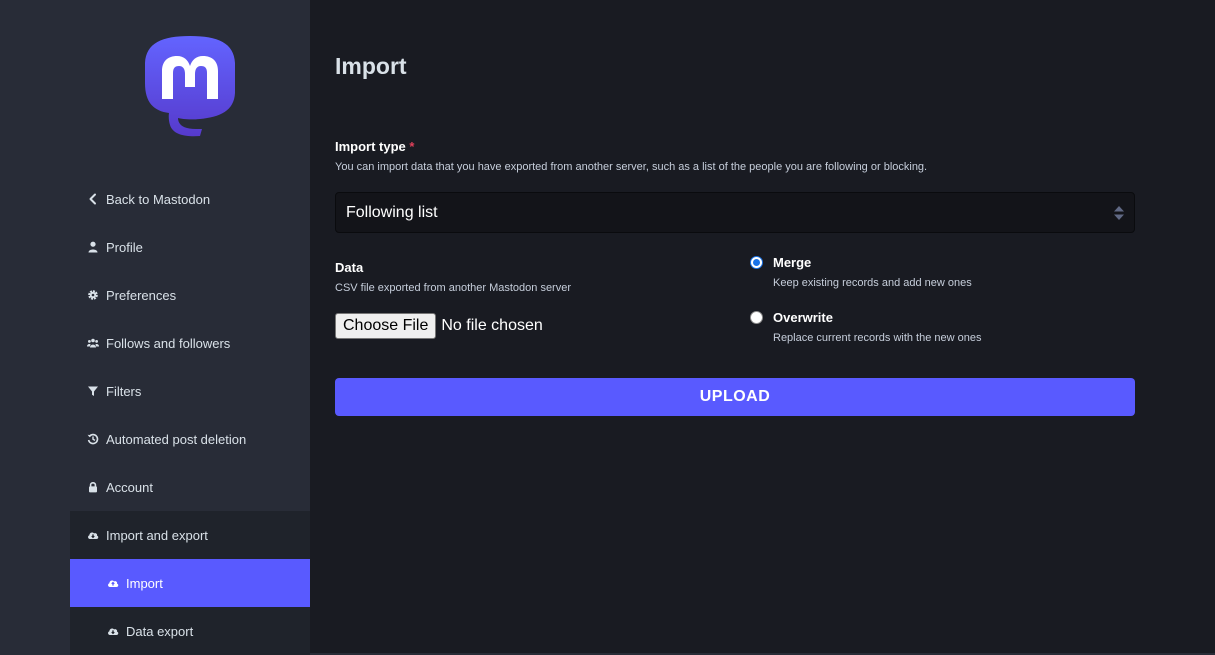 This screenshot has width=1215, height=655. I want to click on sidebar-item-account: Account, so click(190, 487).